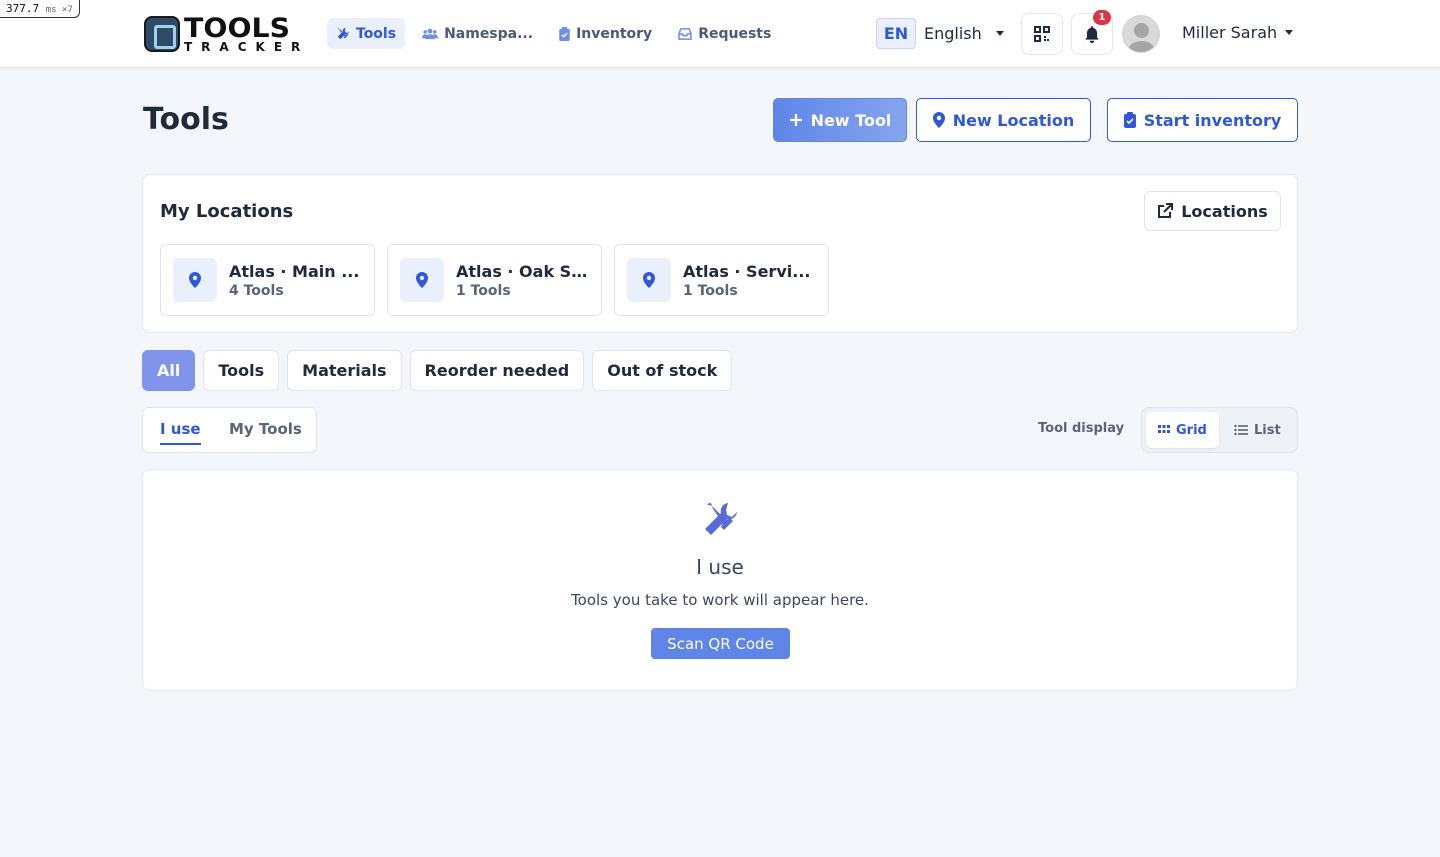 The image size is (1440, 857). What do you see at coordinates (376, 33) in the screenshot?
I see `nav-label: Tools` at bounding box center [376, 33].